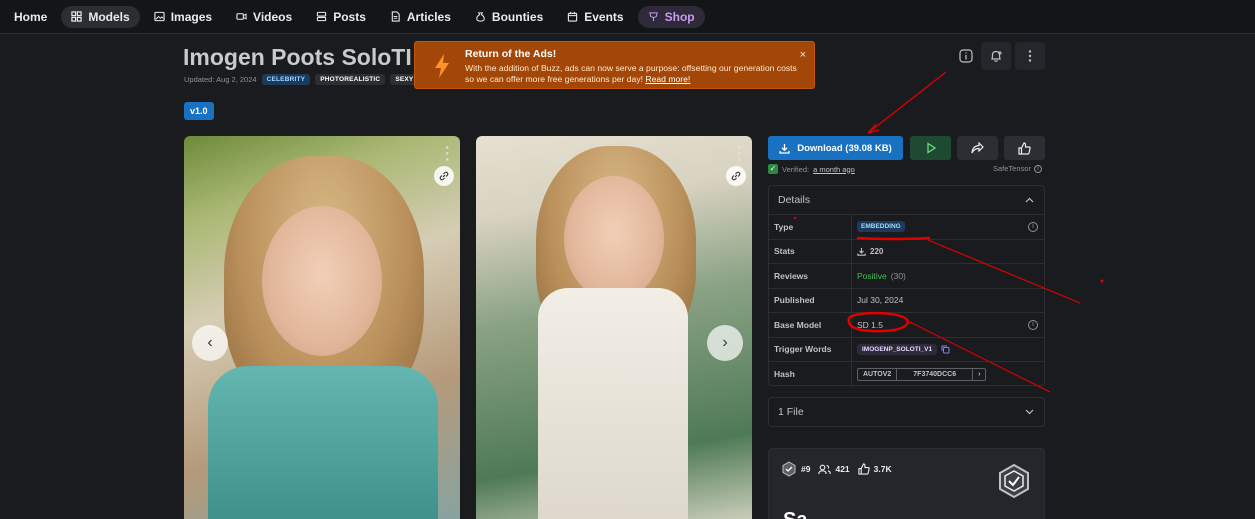  I want to click on toast-title: Return of the Ads!, so click(511, 54).